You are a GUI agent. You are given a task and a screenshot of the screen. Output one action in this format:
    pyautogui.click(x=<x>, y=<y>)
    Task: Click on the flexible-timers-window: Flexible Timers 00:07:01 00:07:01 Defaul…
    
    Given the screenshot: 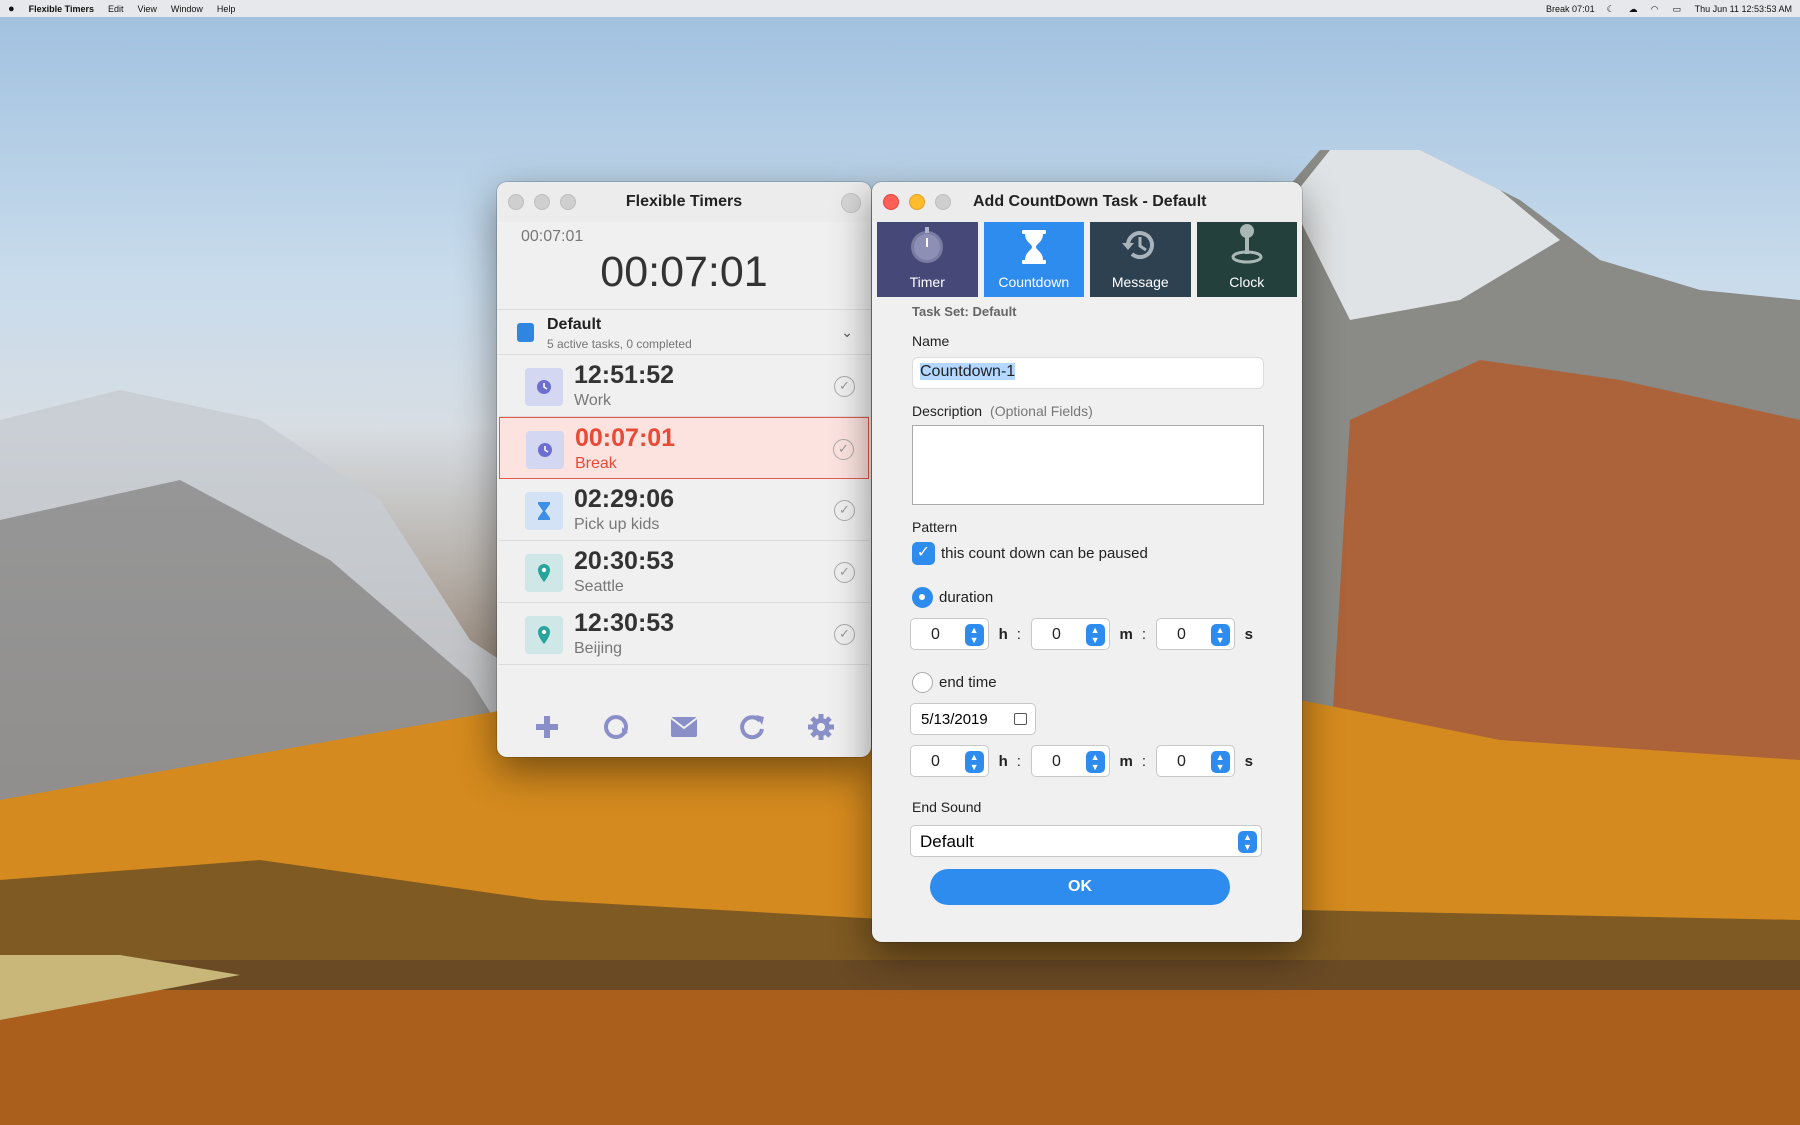 What is the action you would take?
    pyautogui.click(x=684, y=469)
    